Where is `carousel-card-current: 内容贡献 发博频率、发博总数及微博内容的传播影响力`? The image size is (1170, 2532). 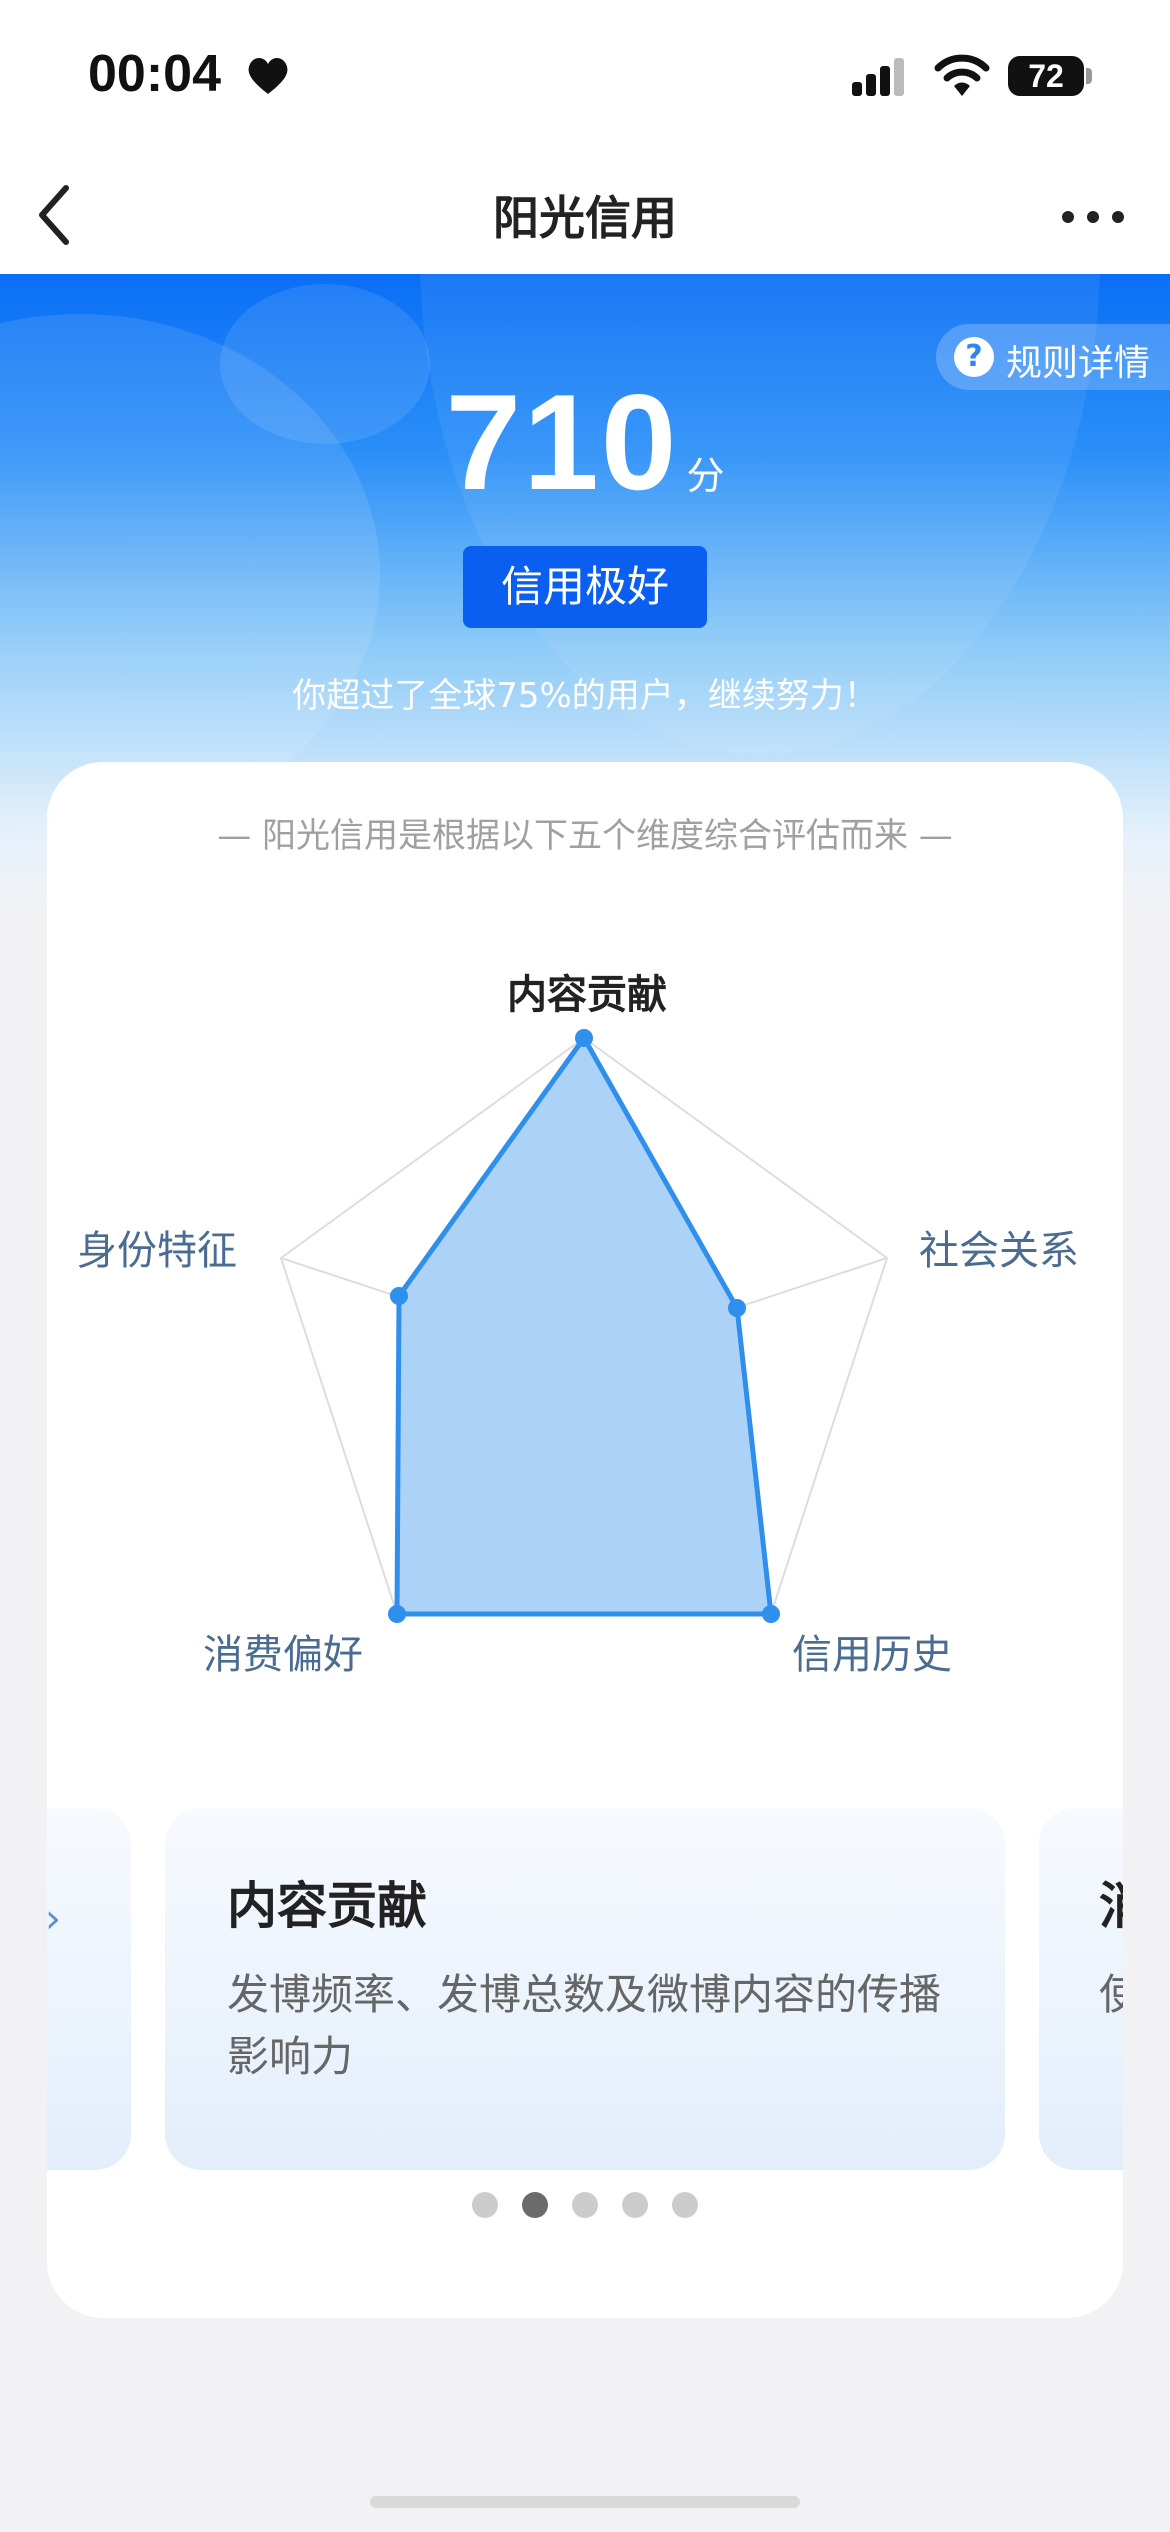 carousel-card-current: 内容贡献 发博频率、发博总数及微博内容的传播影响力 is located at coordinates (585, 1989).